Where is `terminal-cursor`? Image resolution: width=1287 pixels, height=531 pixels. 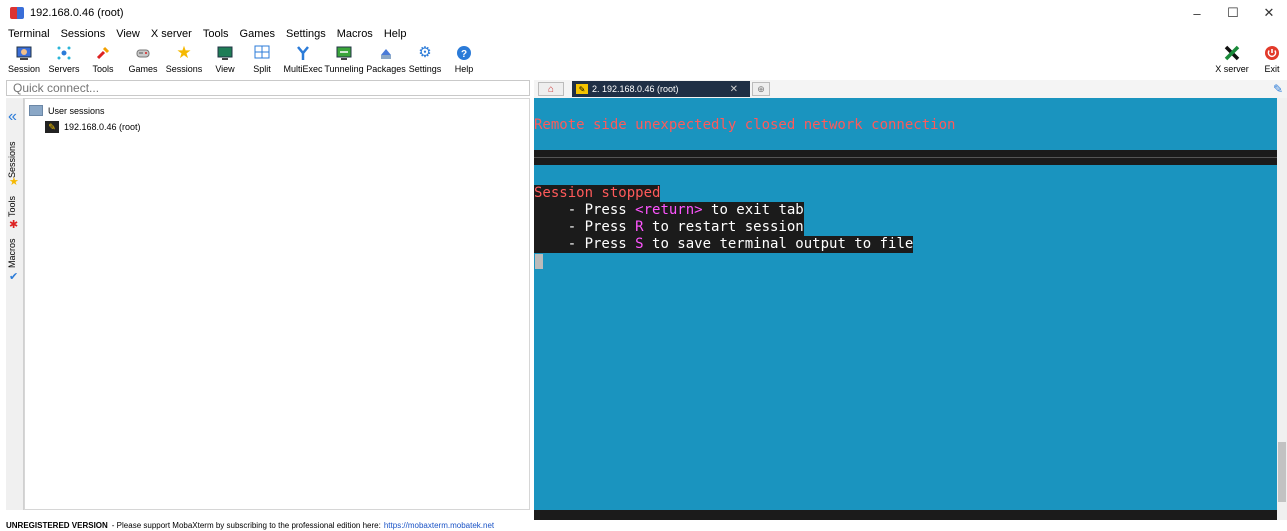
terminal-cursor is located at coordinates (539, 261).